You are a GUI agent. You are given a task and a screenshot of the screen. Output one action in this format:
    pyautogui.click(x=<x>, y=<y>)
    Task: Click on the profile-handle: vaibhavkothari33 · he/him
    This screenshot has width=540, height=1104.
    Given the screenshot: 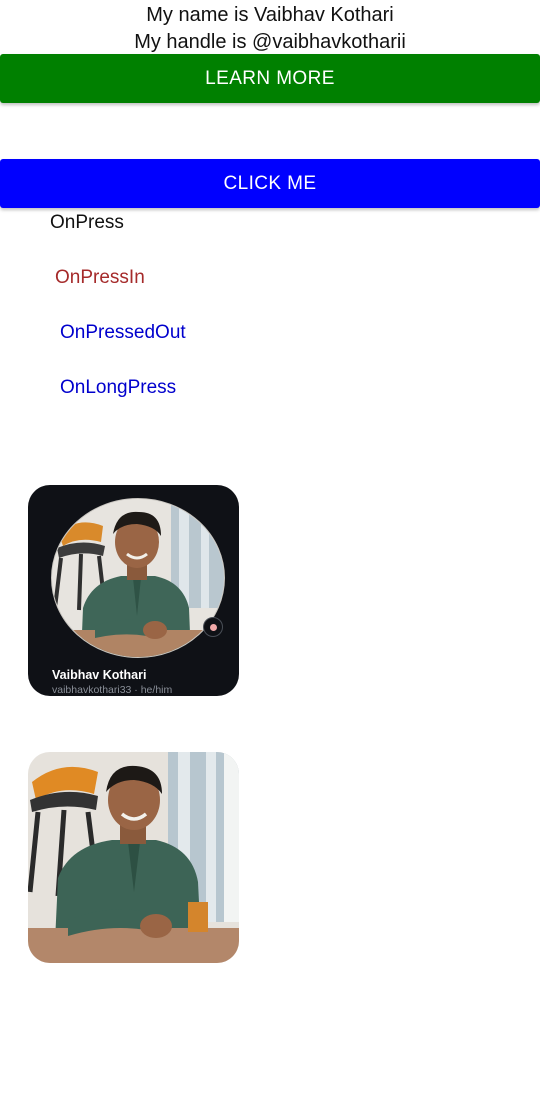 What is the action you would take?
    pyautogui.click(x=112, y=690)
    